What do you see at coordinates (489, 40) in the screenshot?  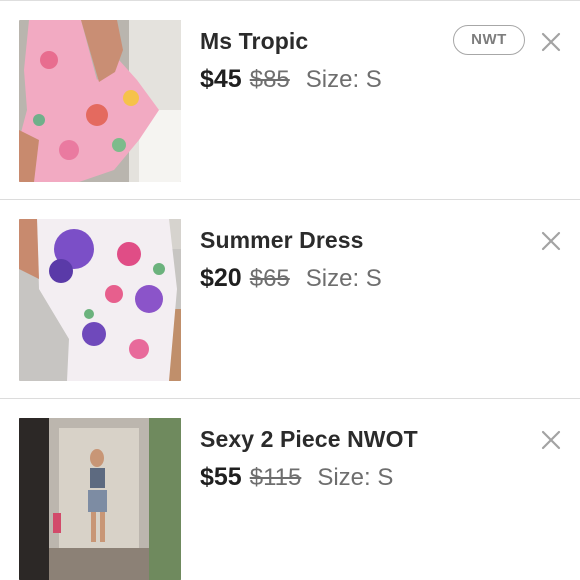 I see `condition-badge: NWT` at bounding box center [489, 40].